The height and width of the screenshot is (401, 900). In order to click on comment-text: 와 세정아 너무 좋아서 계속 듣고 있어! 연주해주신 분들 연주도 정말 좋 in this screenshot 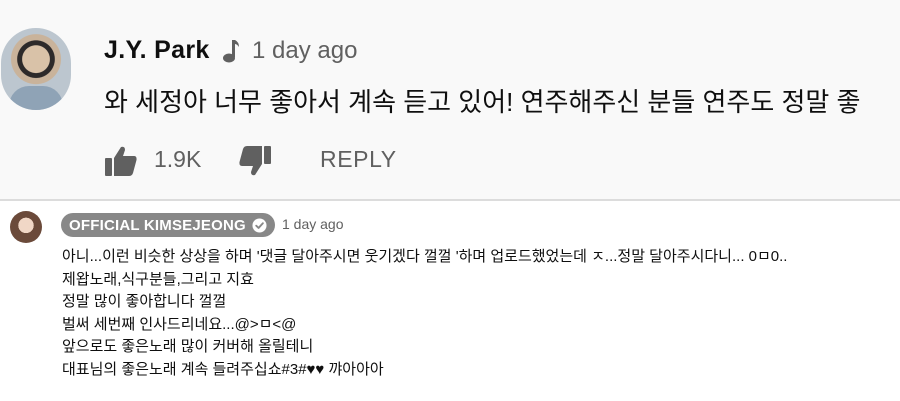, I will do `click(482, 102)`.